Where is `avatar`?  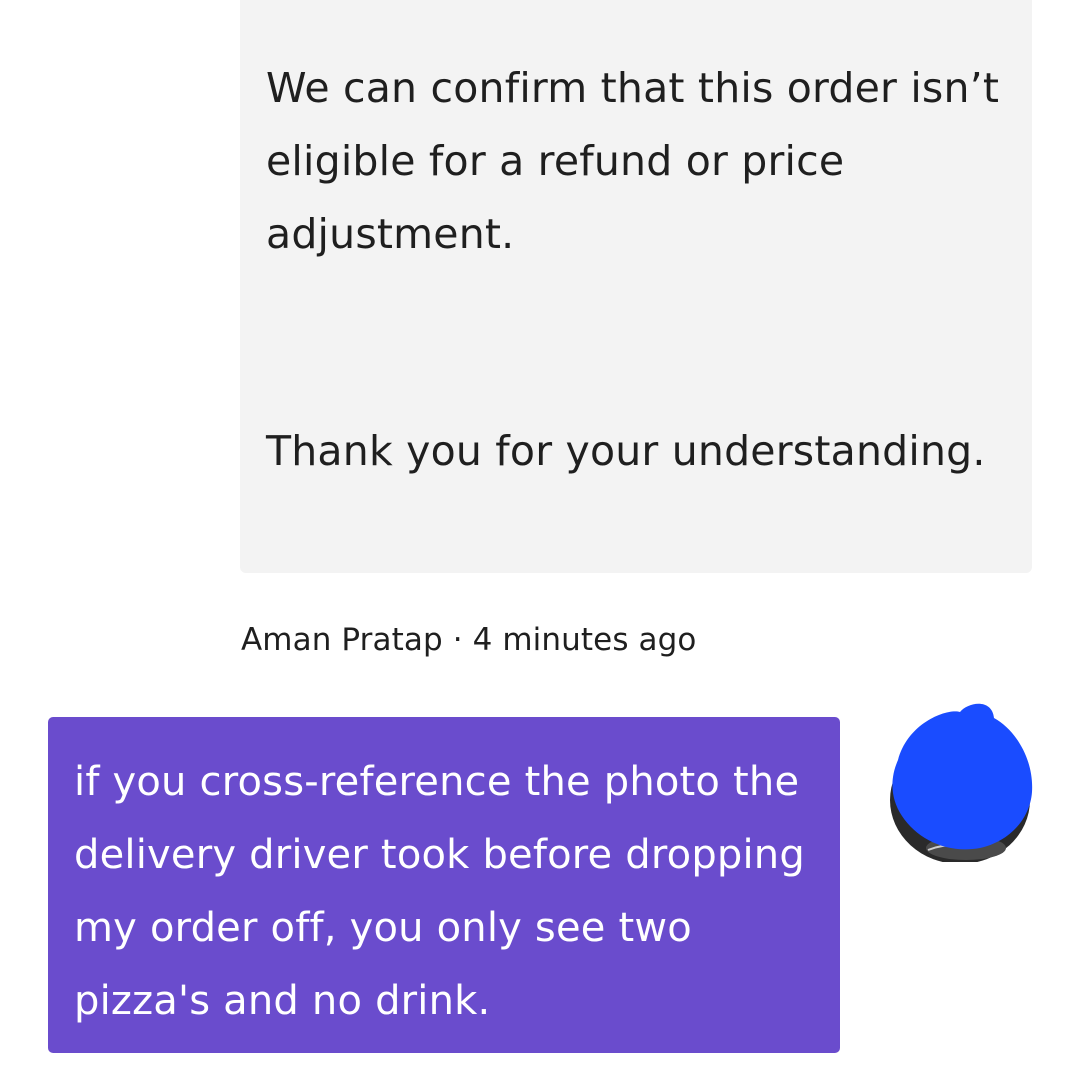 avatar is located at coordinates (961, 782).